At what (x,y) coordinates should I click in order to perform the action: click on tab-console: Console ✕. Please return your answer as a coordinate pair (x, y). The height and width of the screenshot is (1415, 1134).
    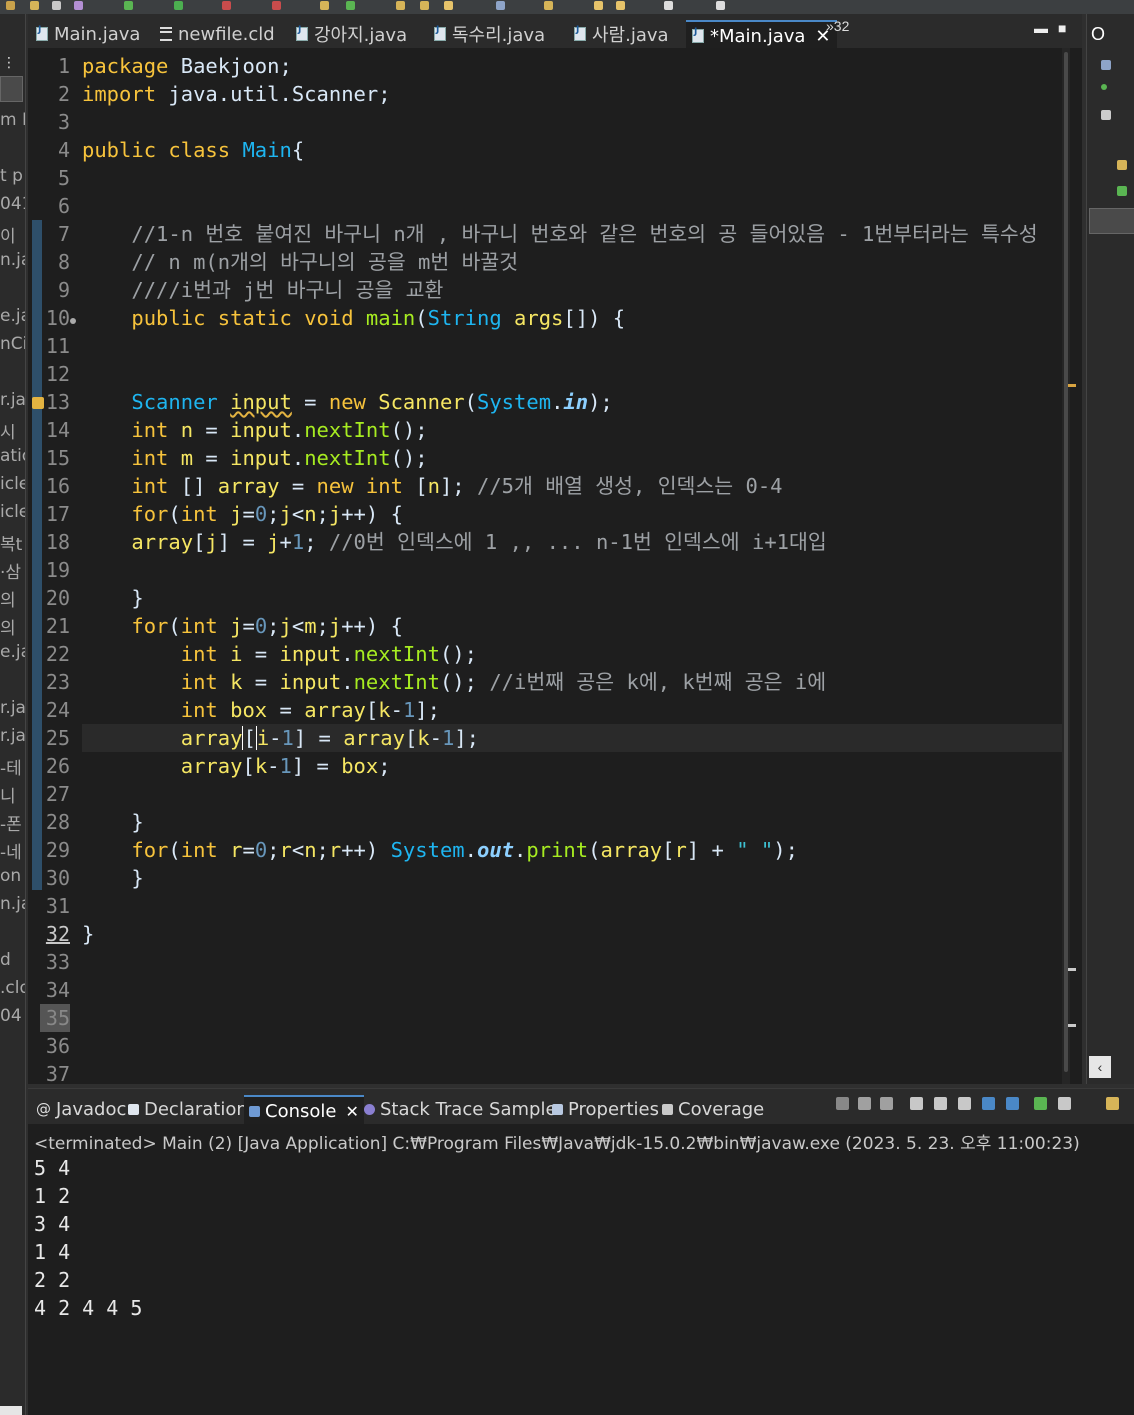
    Looking at the image, I should click on (304, 1110).